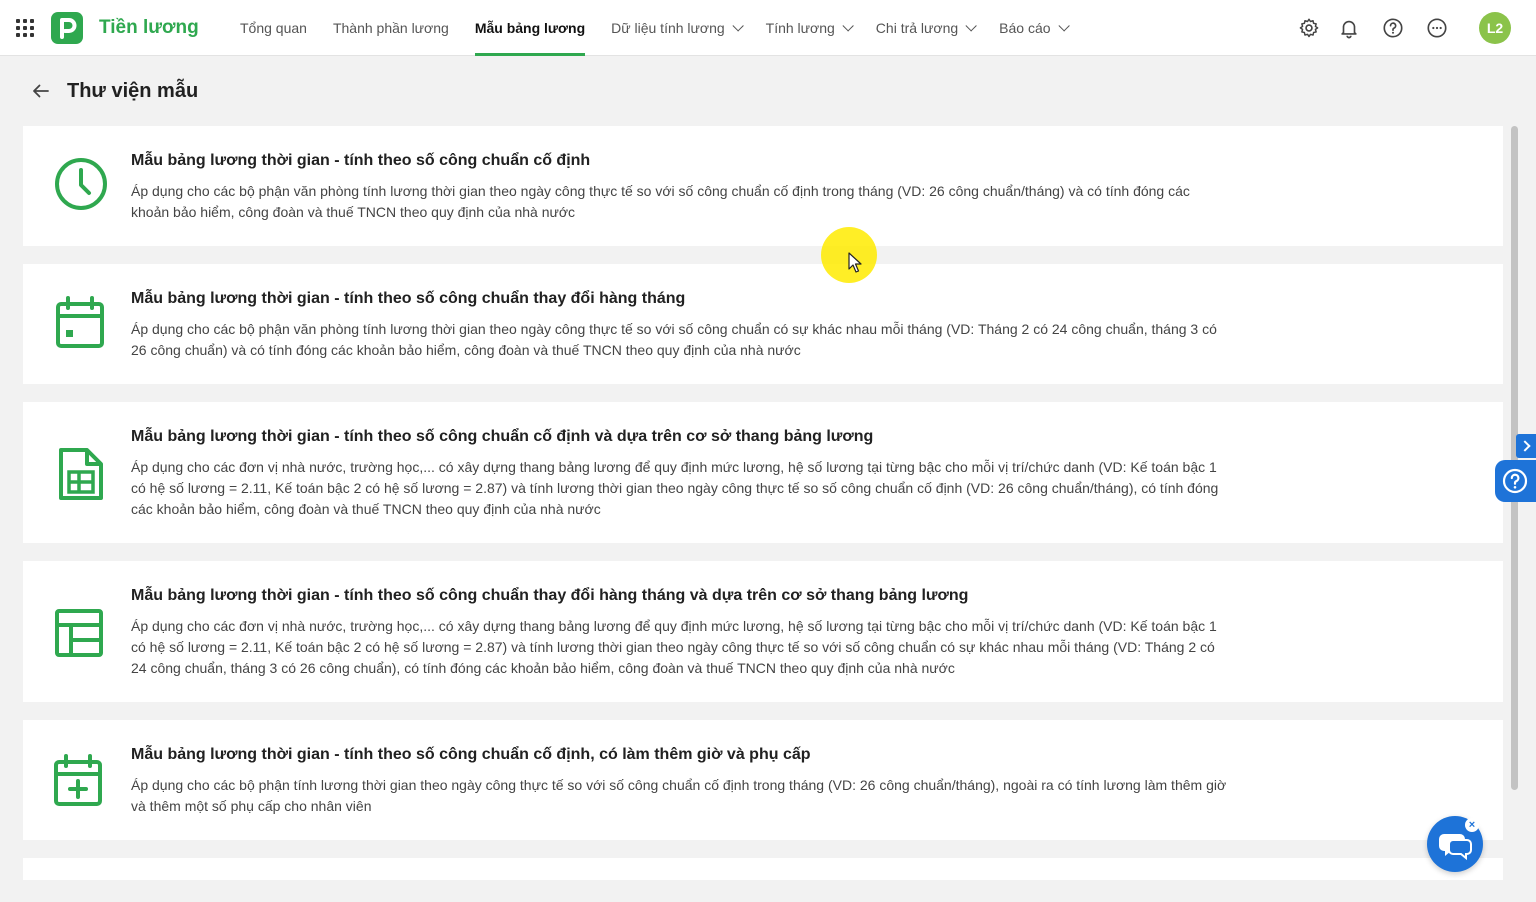 The width and height of the screenshot is (1536, 902). I want to click on nav-bao-cao: Báo cáo, so click(1034, 28).